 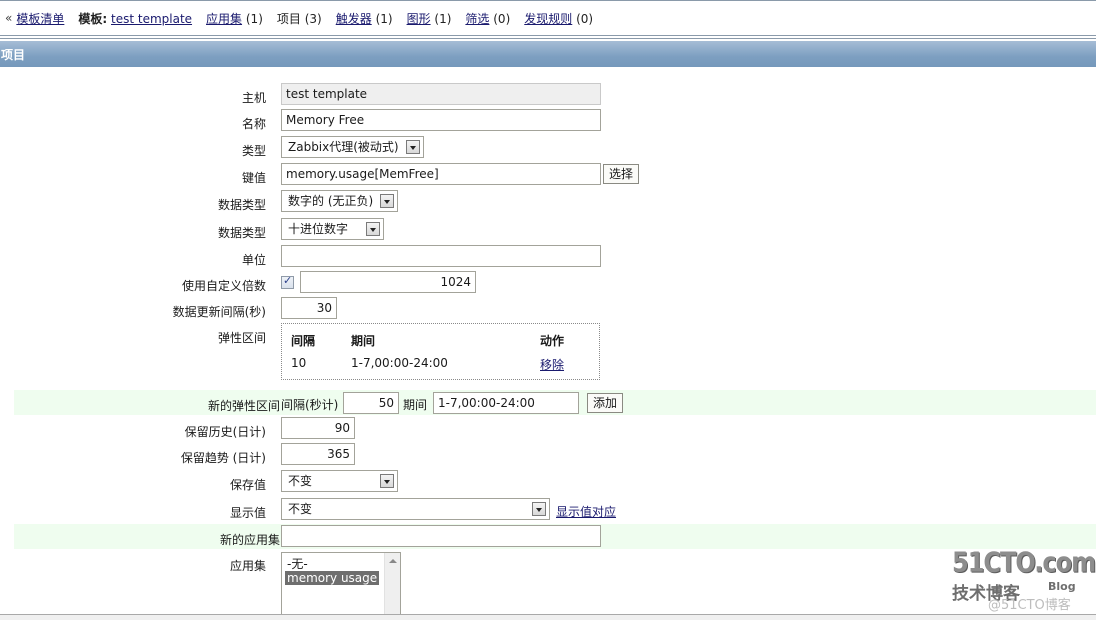 I want to click on key-field, so click(x=441, y=174).